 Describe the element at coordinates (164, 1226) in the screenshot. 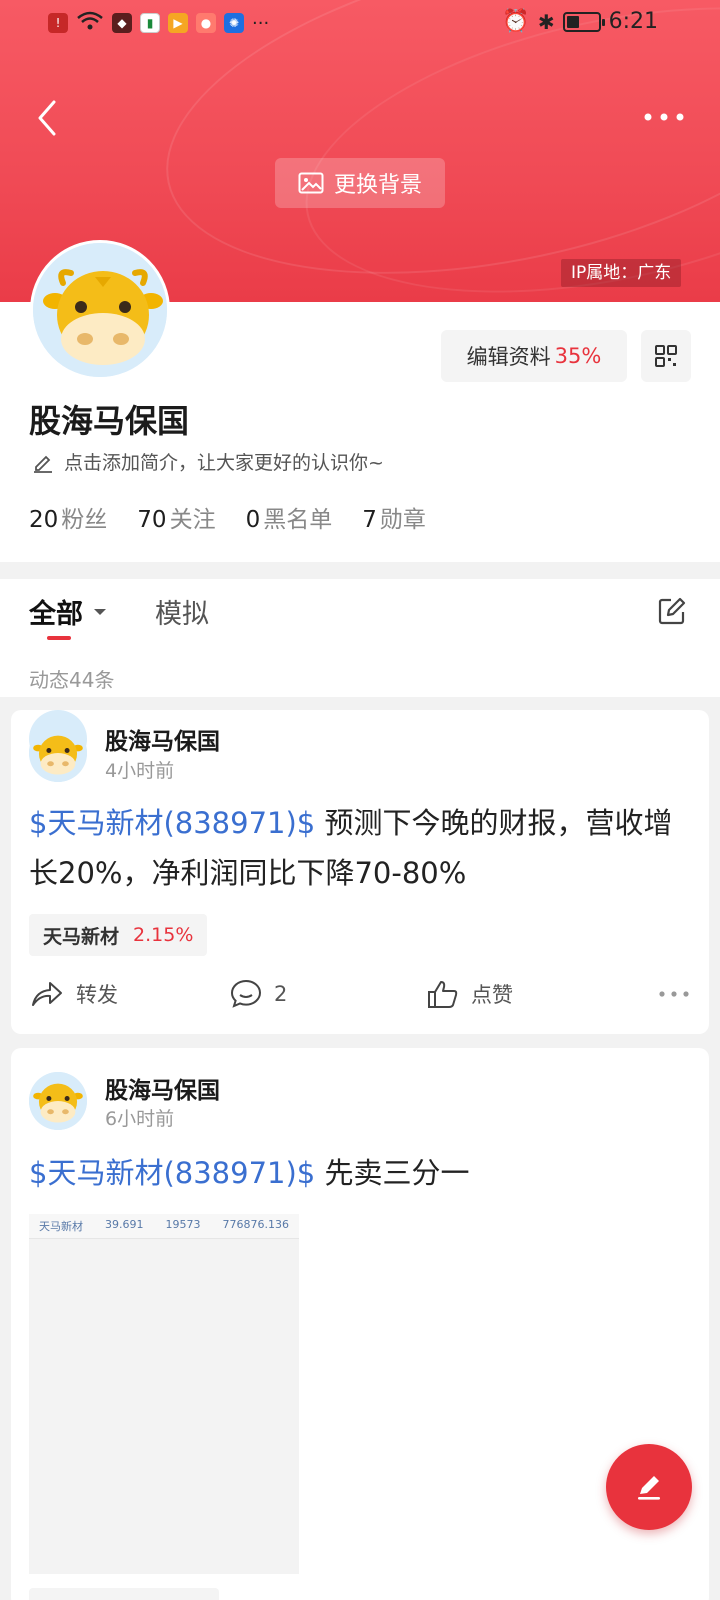

I see `image-table-row: 天马新材 39.691 19573 776876.136` at that location.